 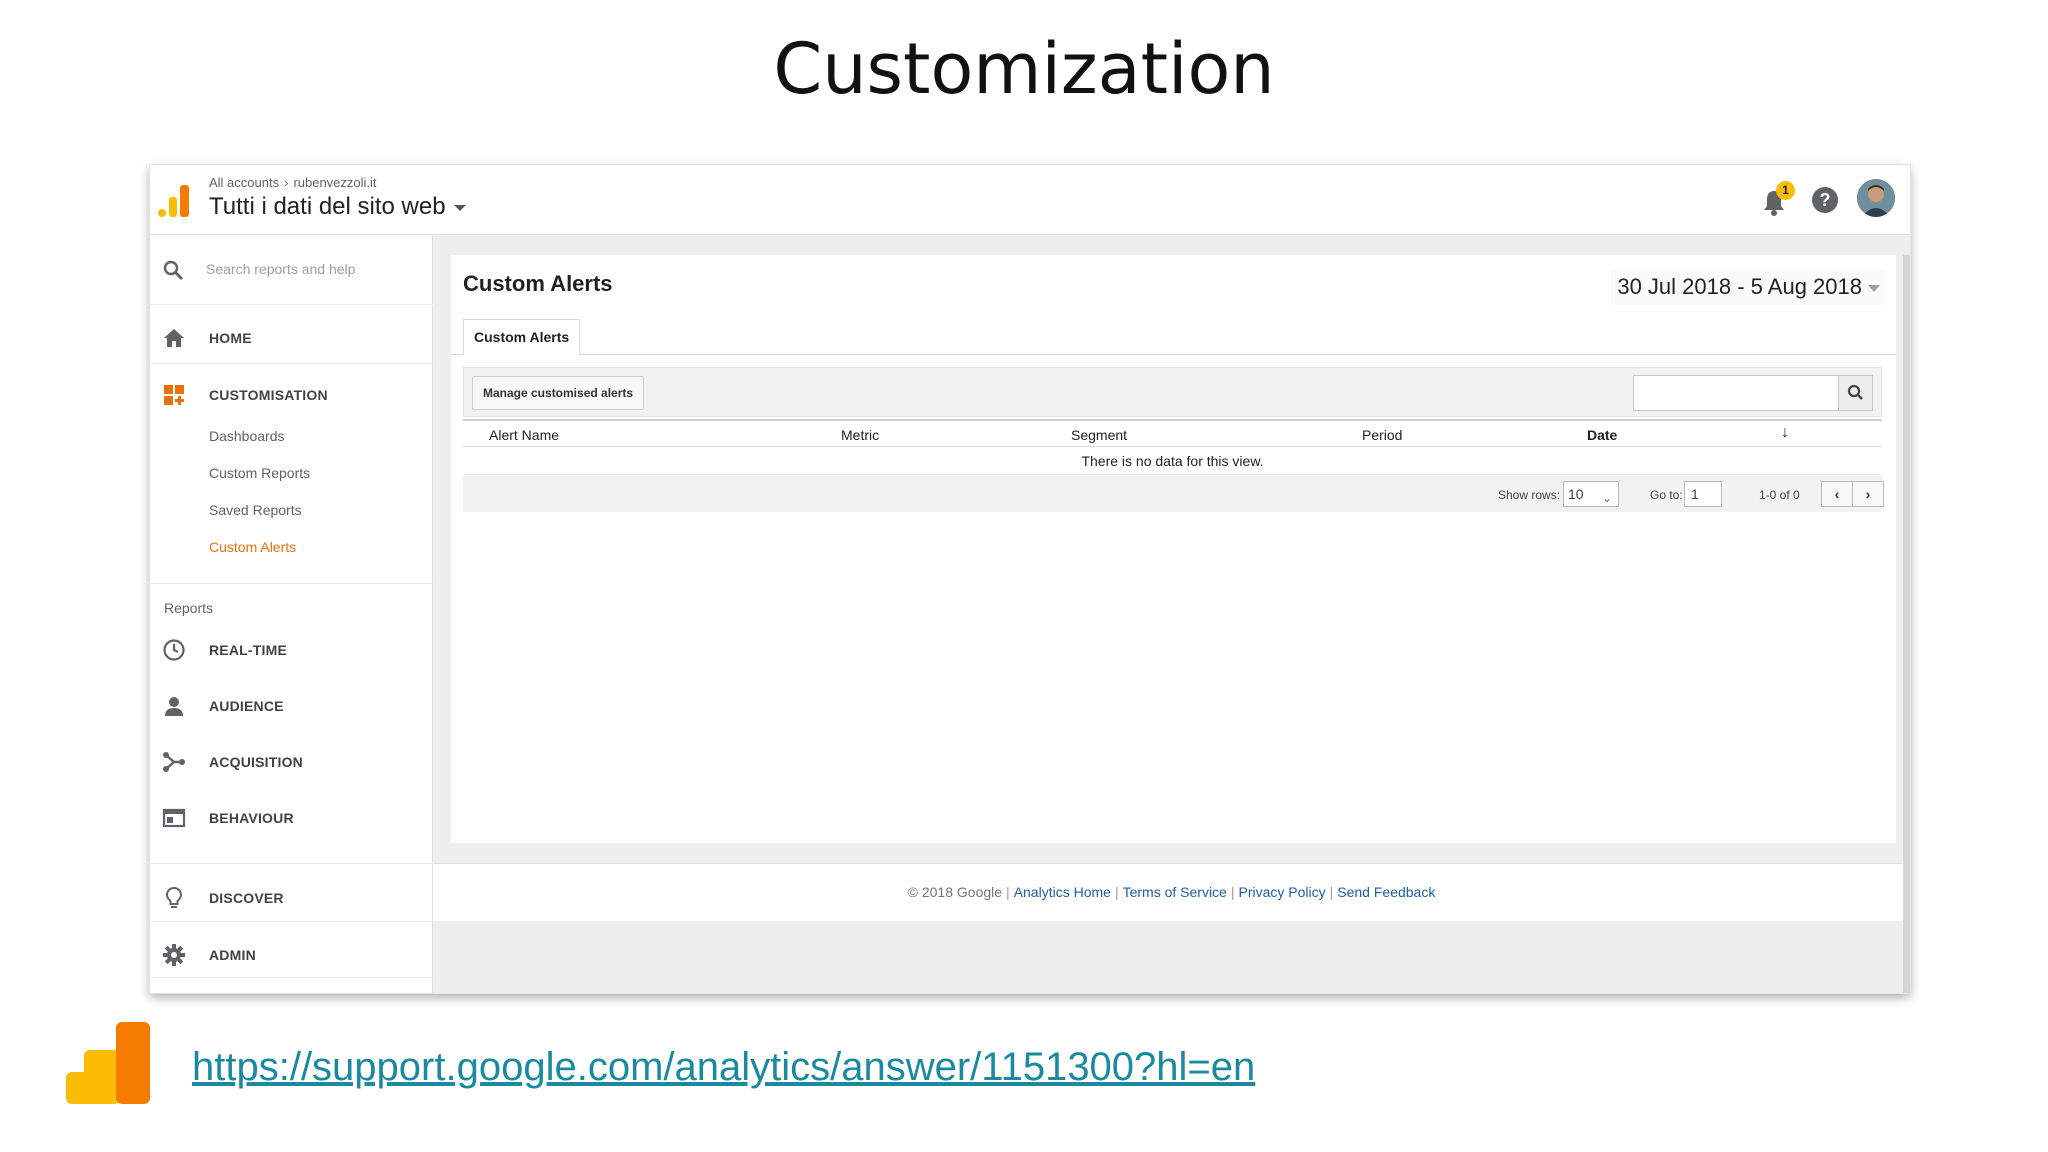 I want to click on tab-underline, so click(x=1173, y=354).